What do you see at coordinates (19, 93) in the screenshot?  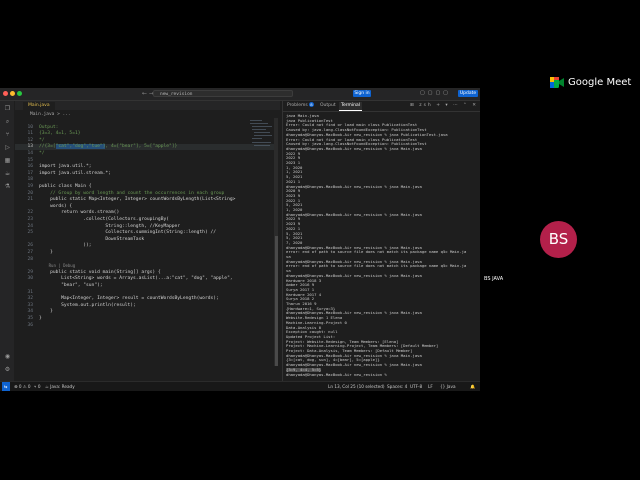 I see `zoom-dot` at bounding box center [19, 93].